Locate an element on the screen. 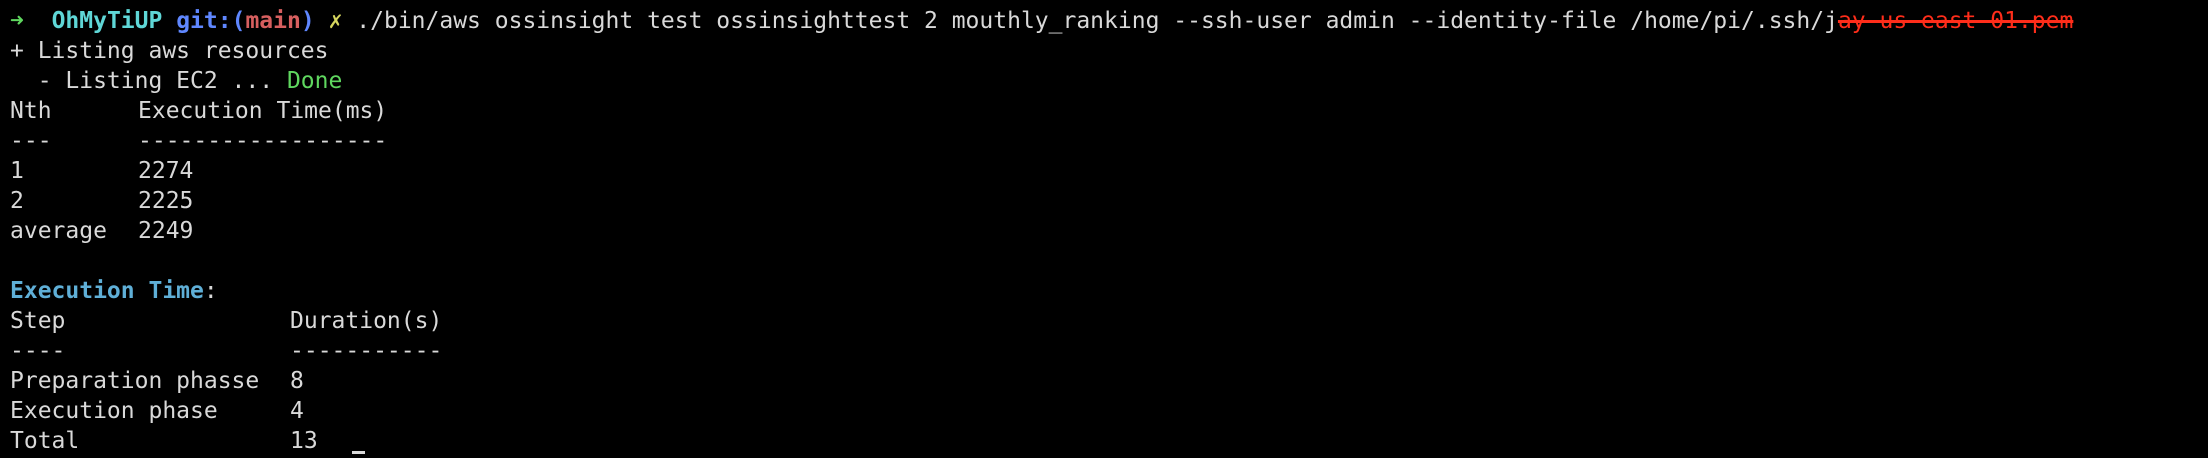 The width and height of the screenshot is (2208, 458). table2-cell-duration: 4 is located at coordinates (297, 411).